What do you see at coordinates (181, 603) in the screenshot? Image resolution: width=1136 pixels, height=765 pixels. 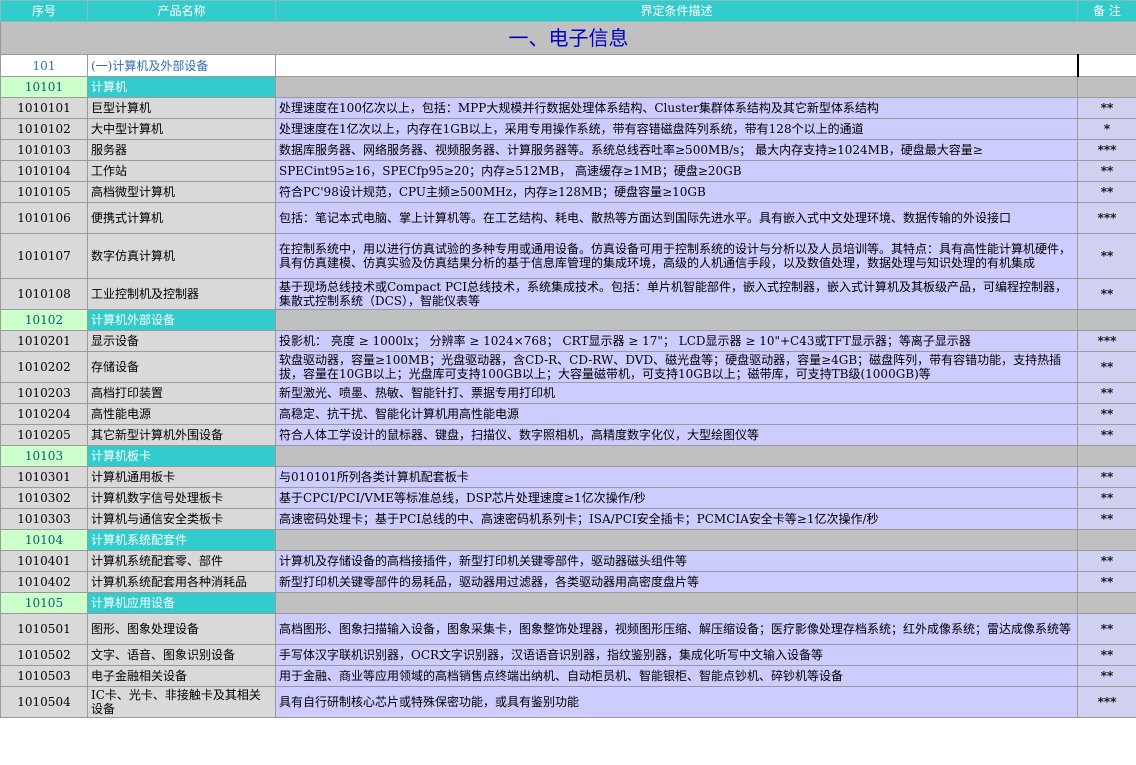 I see `group-name: 计算机应用设备` at bounding box center [181, 603].